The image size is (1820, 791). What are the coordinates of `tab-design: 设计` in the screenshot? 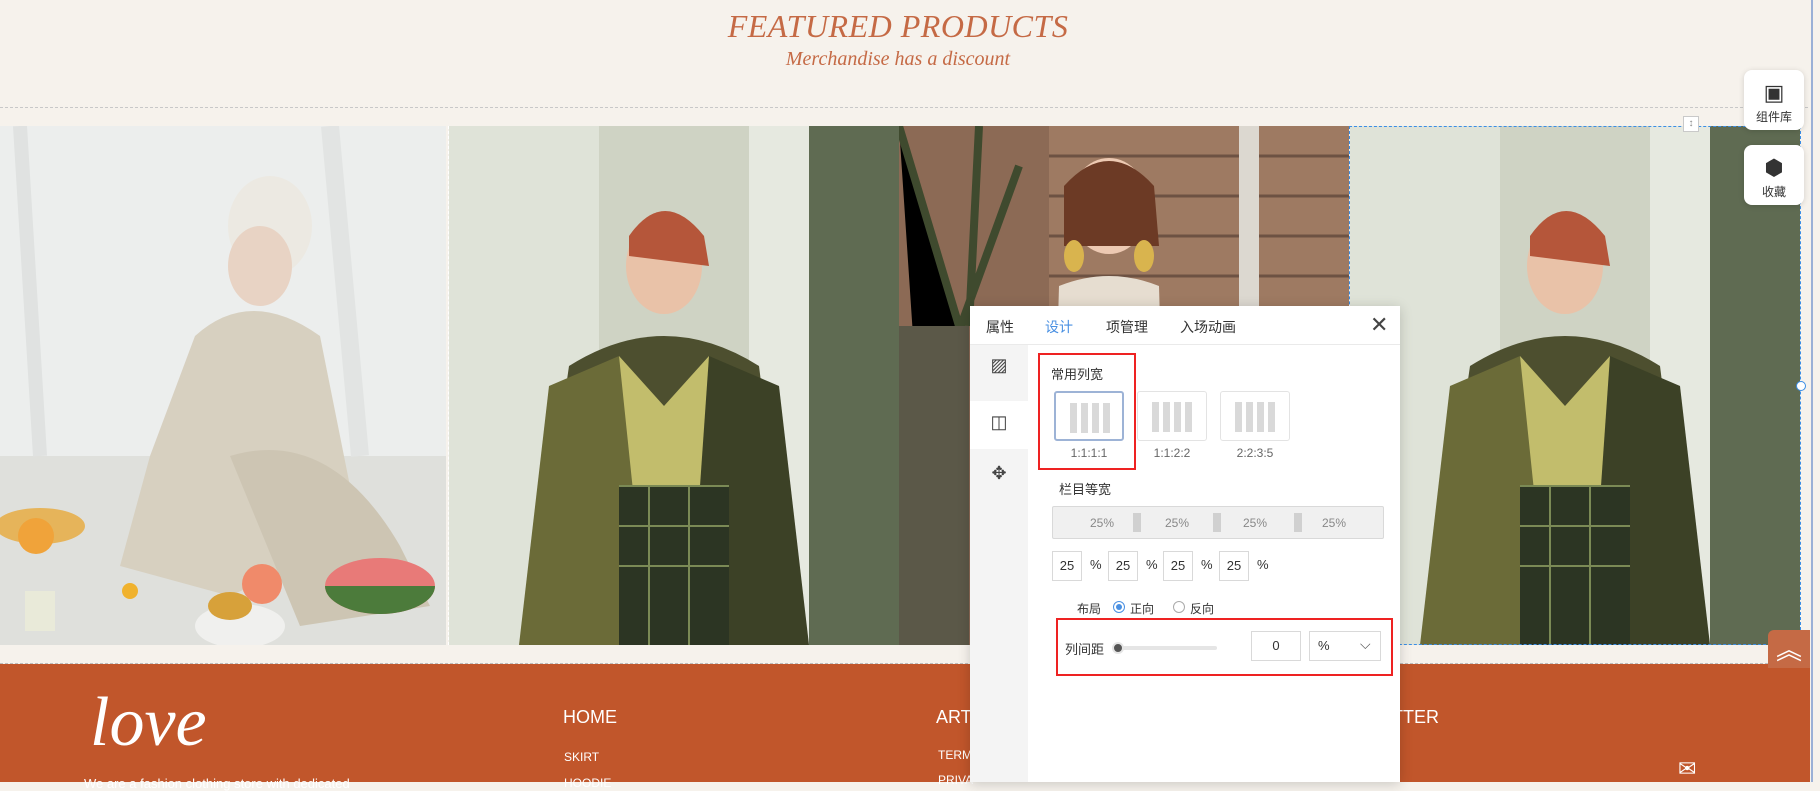 It's located at (1059, 327).